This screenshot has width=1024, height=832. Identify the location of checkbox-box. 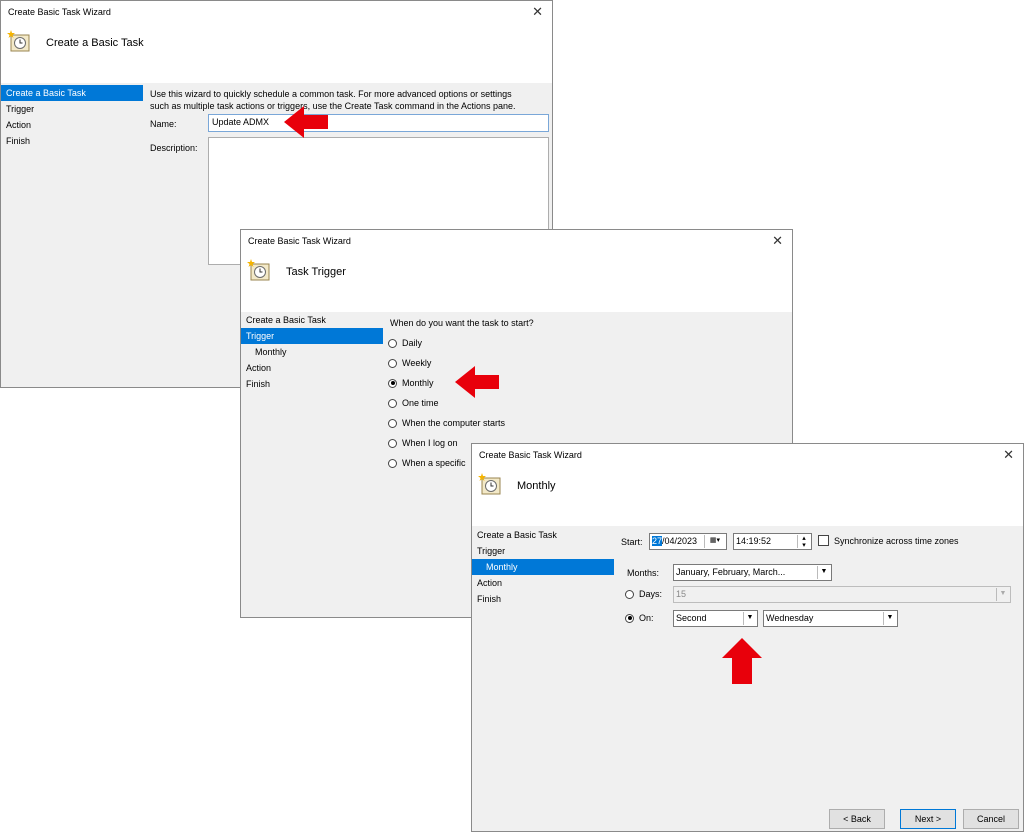
(823, 540).